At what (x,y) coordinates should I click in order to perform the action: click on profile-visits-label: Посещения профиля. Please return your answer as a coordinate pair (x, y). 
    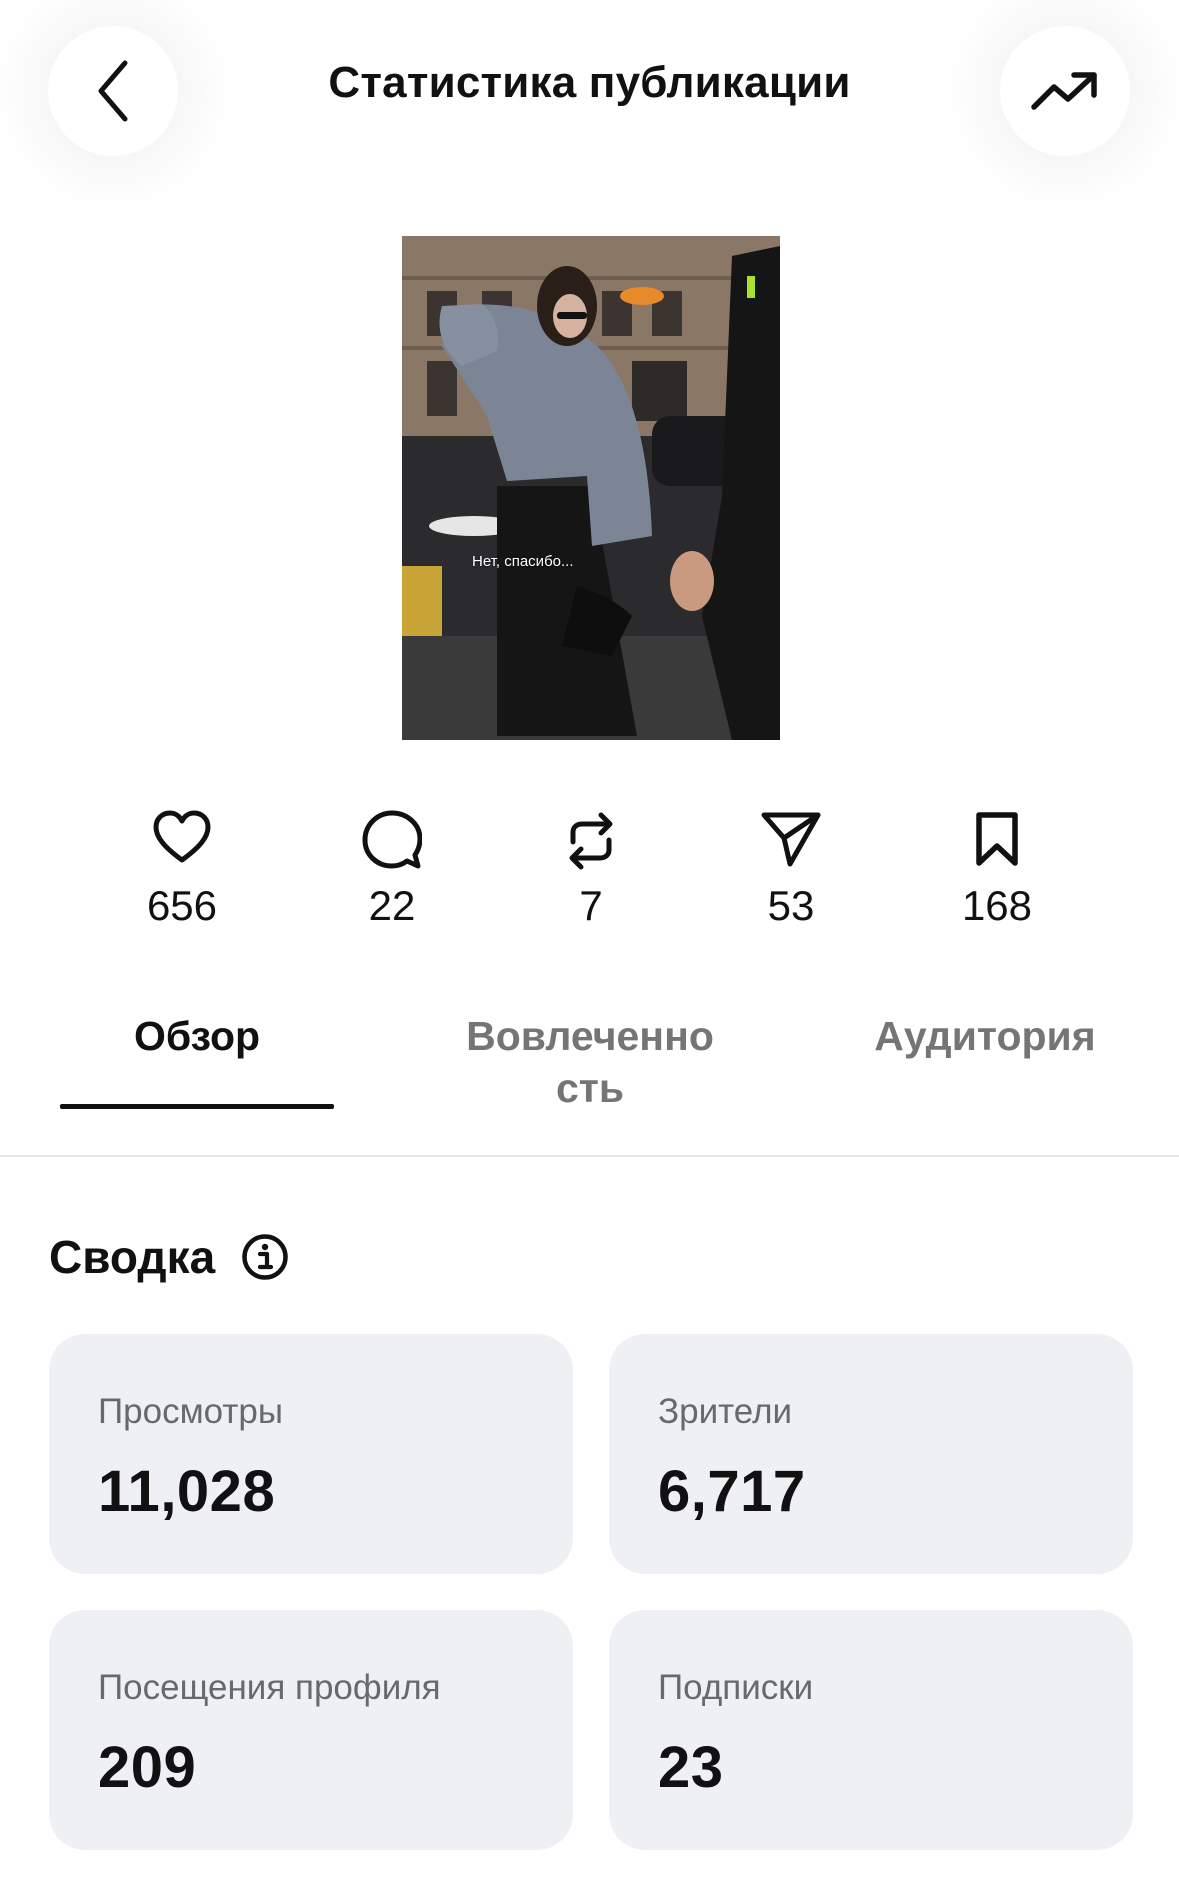
    Looking at the image, I should click on (269, 1687).